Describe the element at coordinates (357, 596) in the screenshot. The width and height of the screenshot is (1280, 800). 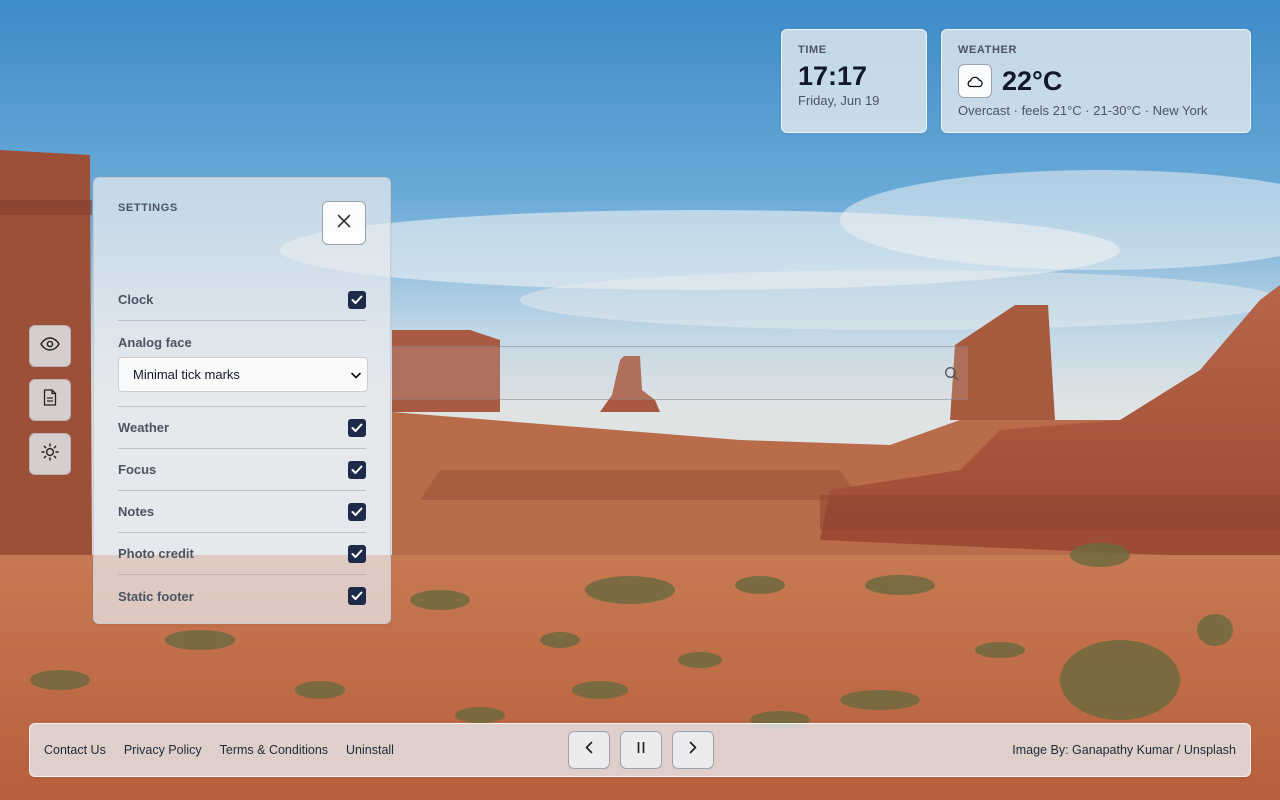
I see `static-footer-checkbox` at that location.